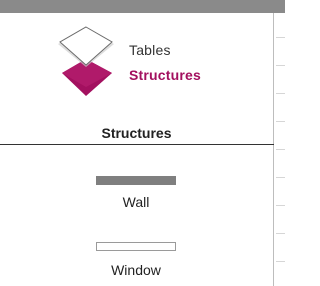  I want to click on tool-window-label: Window, so click(136, 270).